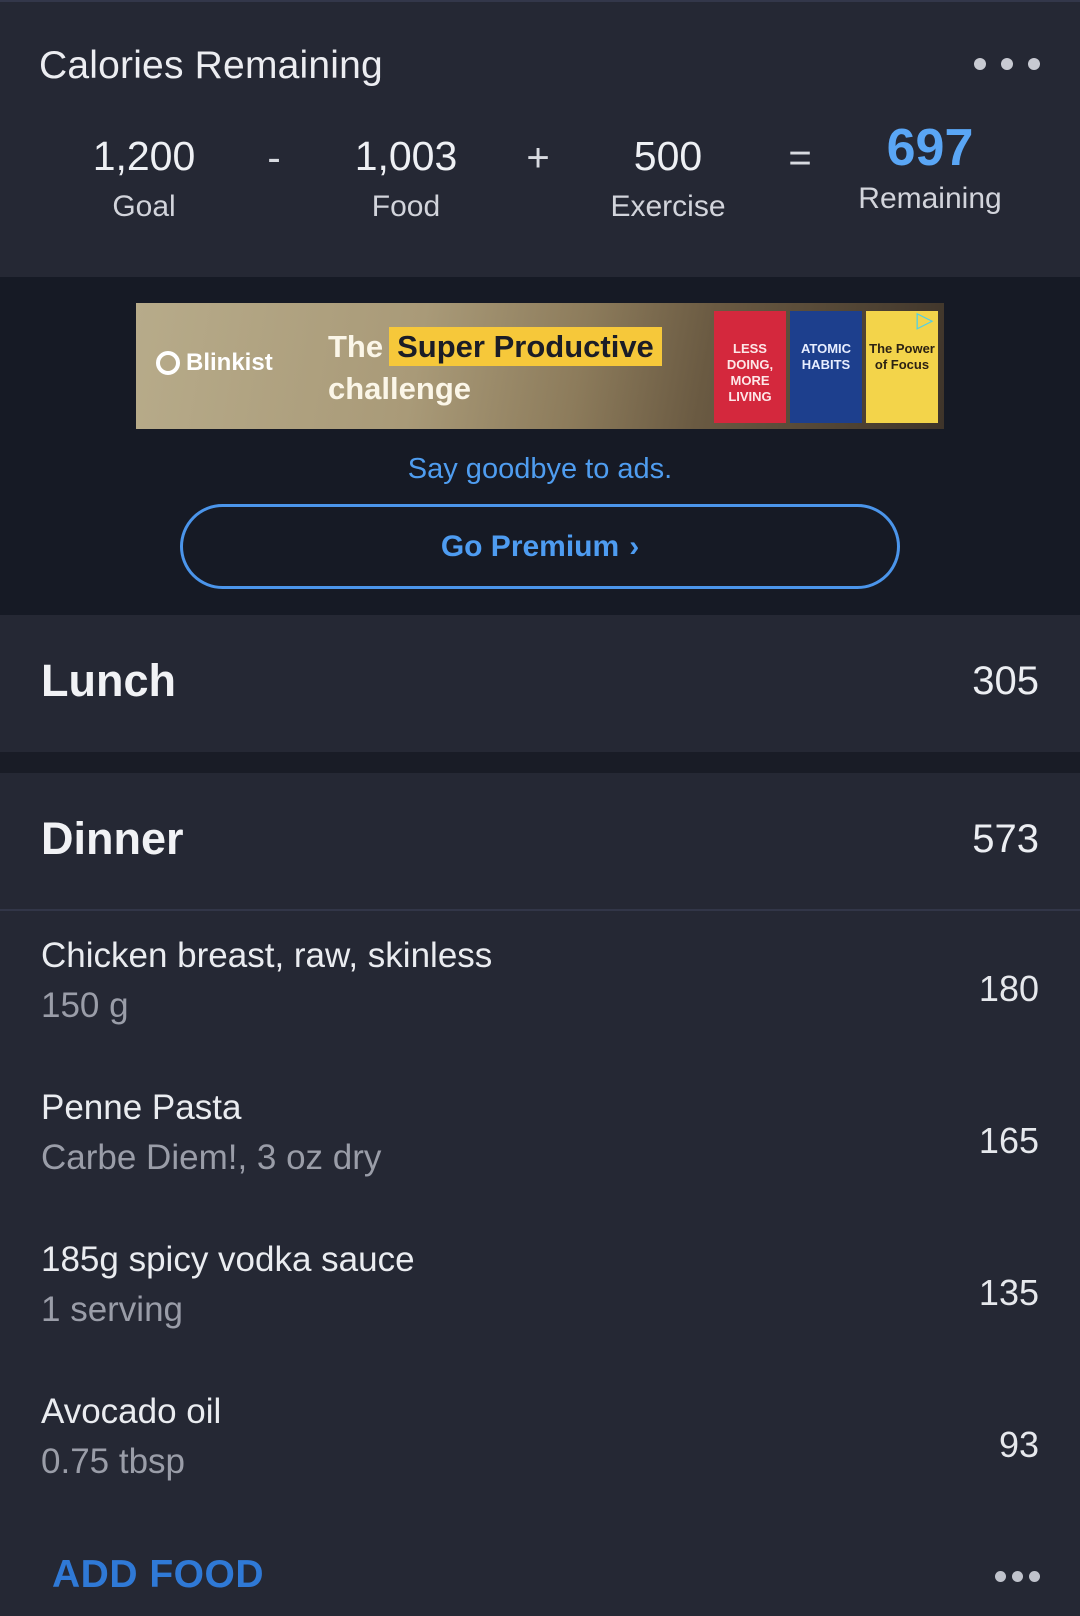  What do you see at coordinates (158, 1575) in the screenshot?
I see `add-food-button: ADD FOOD` at bounding box center [158, 1575].